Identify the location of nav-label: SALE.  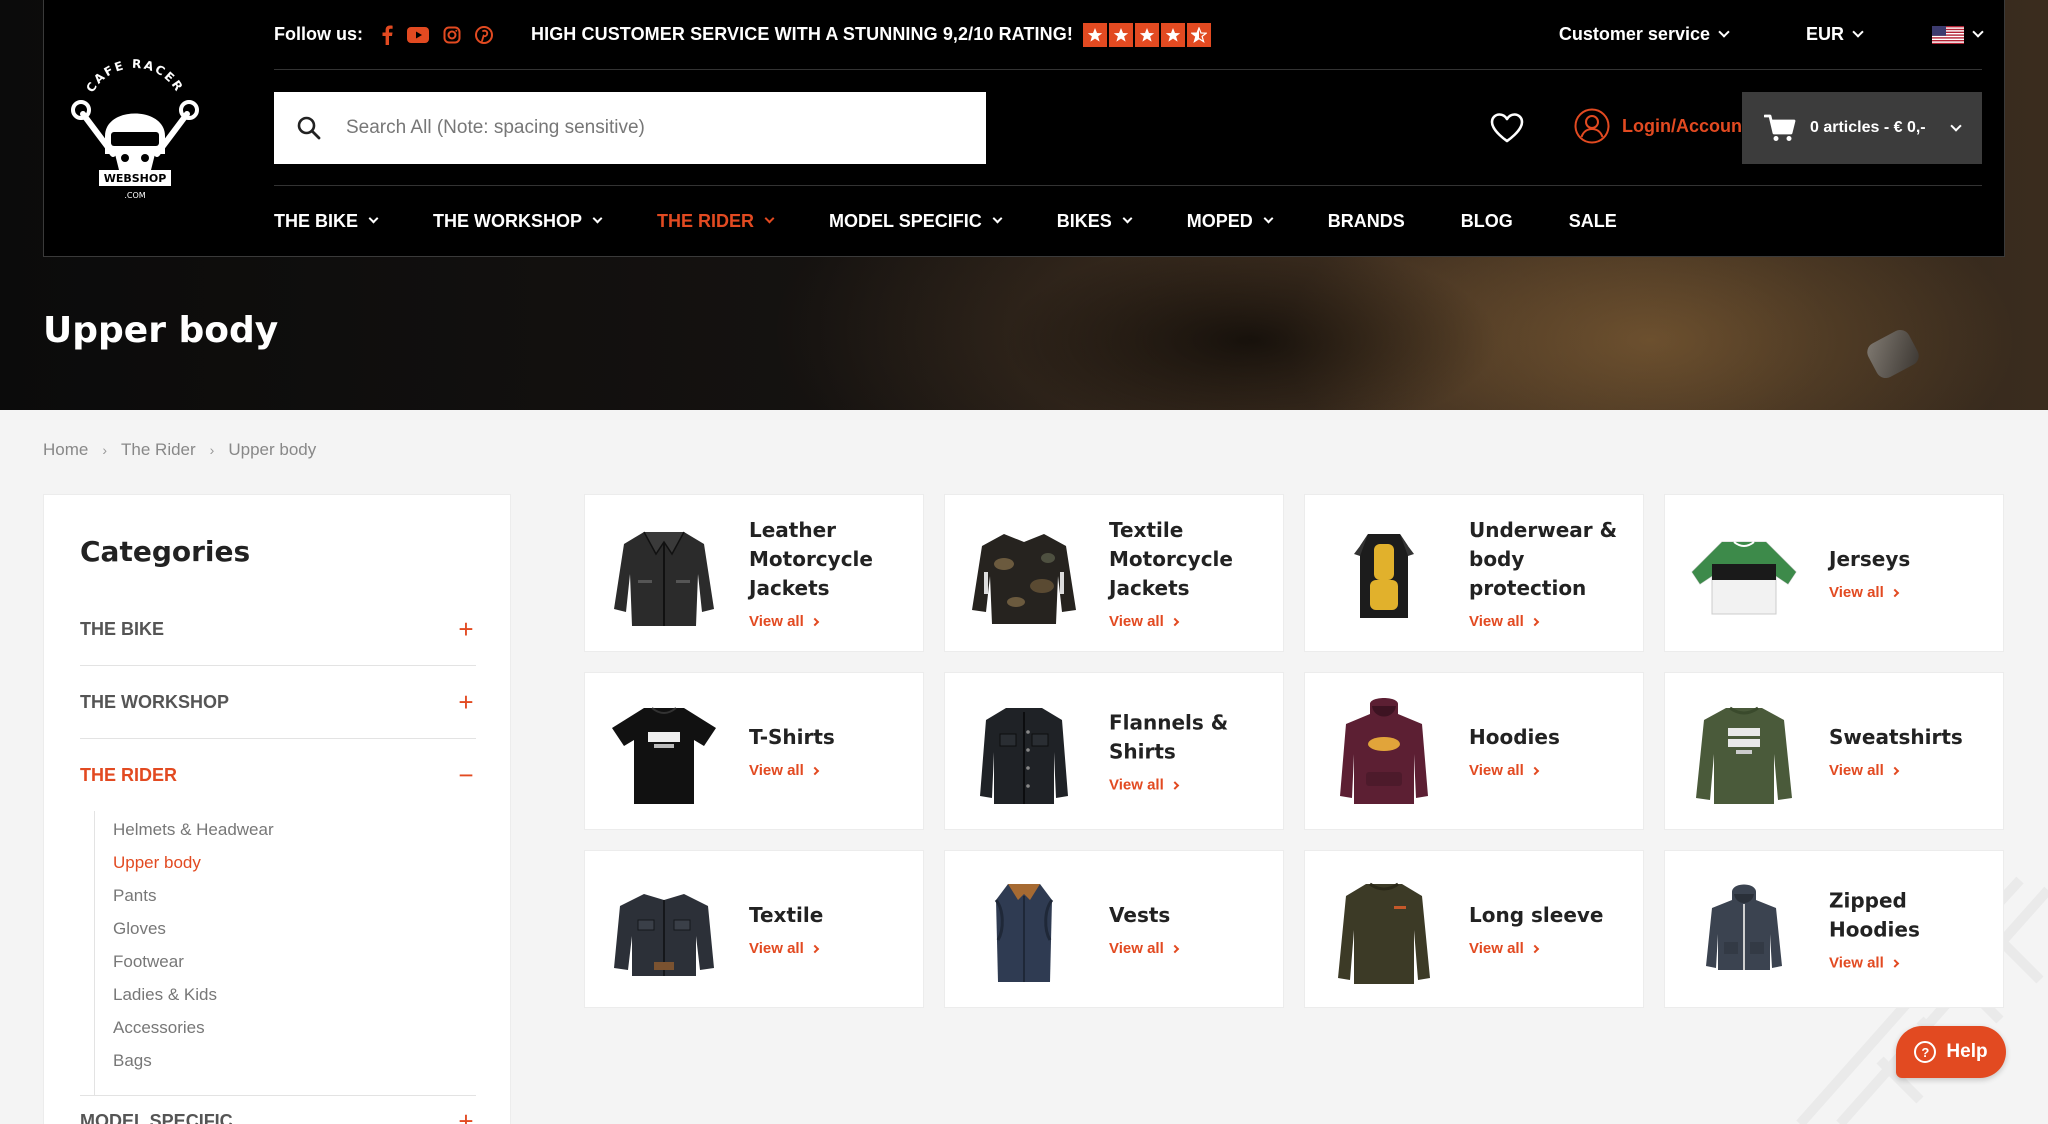
(1592, 220).